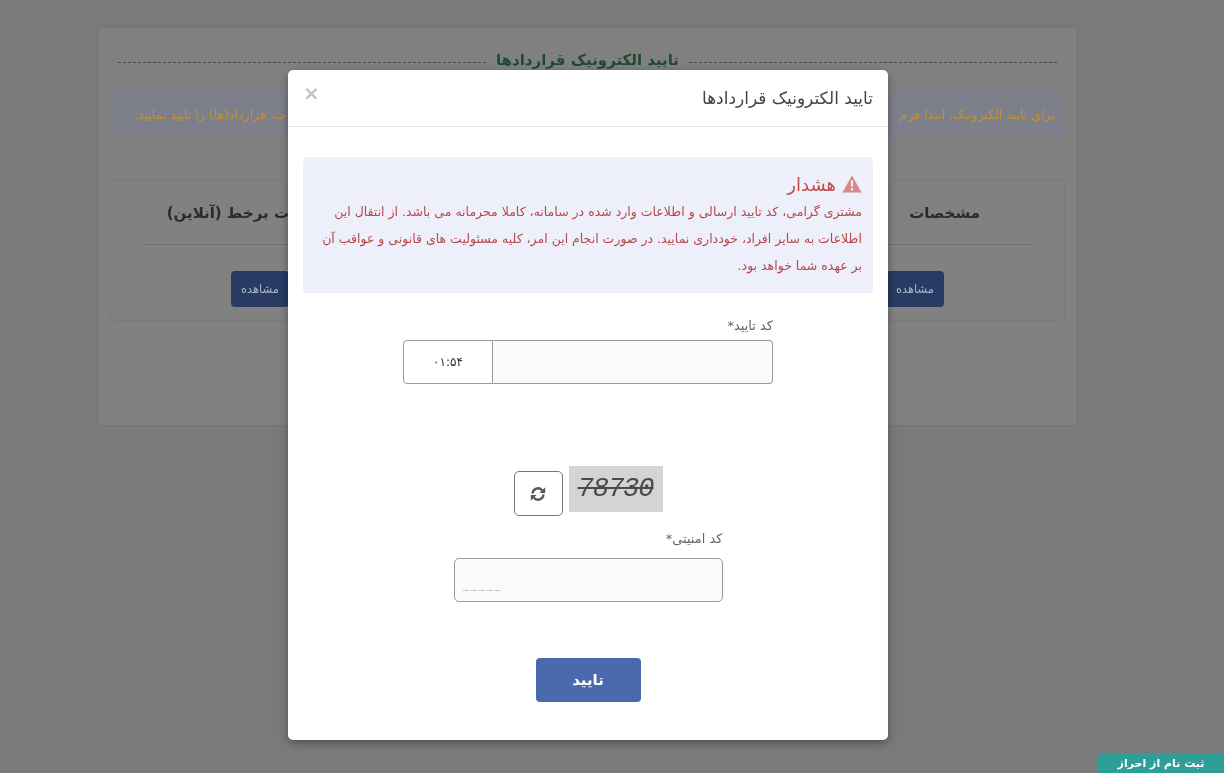 The image size is (1224, 773). Describe the element at coordinates (1161, 763) in the screenshot. I see `register-button: ثبت نام از احراز` at that location.